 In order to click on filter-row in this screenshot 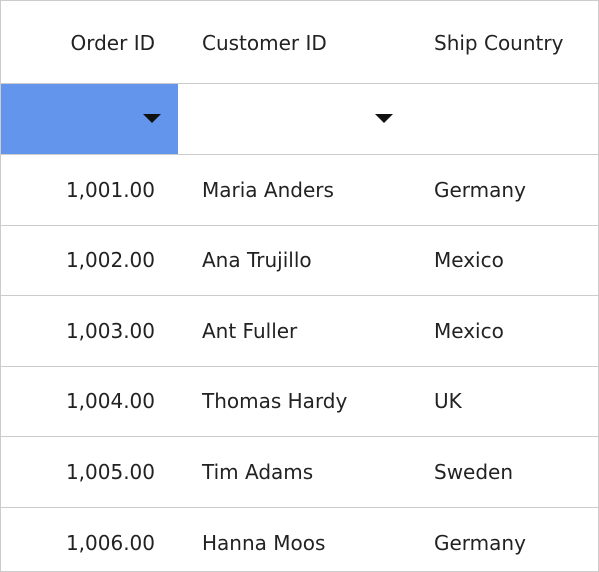, I will do `click(299, 119)`.